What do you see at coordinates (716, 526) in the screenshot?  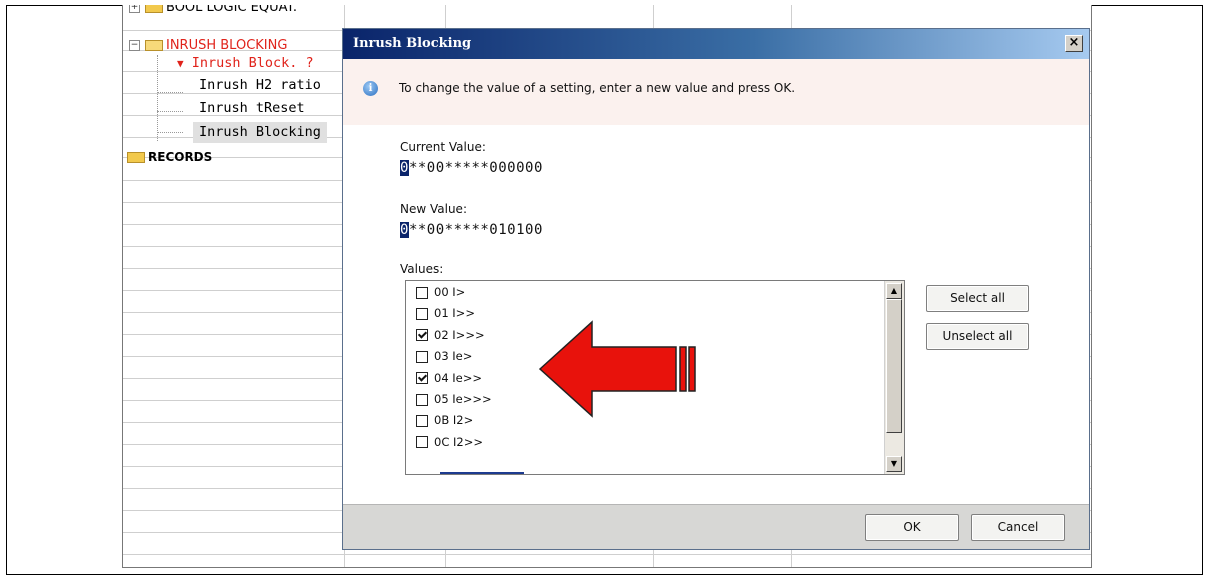 I see `dialog-footer: OK Cancel` at bounding box center [716, 526].